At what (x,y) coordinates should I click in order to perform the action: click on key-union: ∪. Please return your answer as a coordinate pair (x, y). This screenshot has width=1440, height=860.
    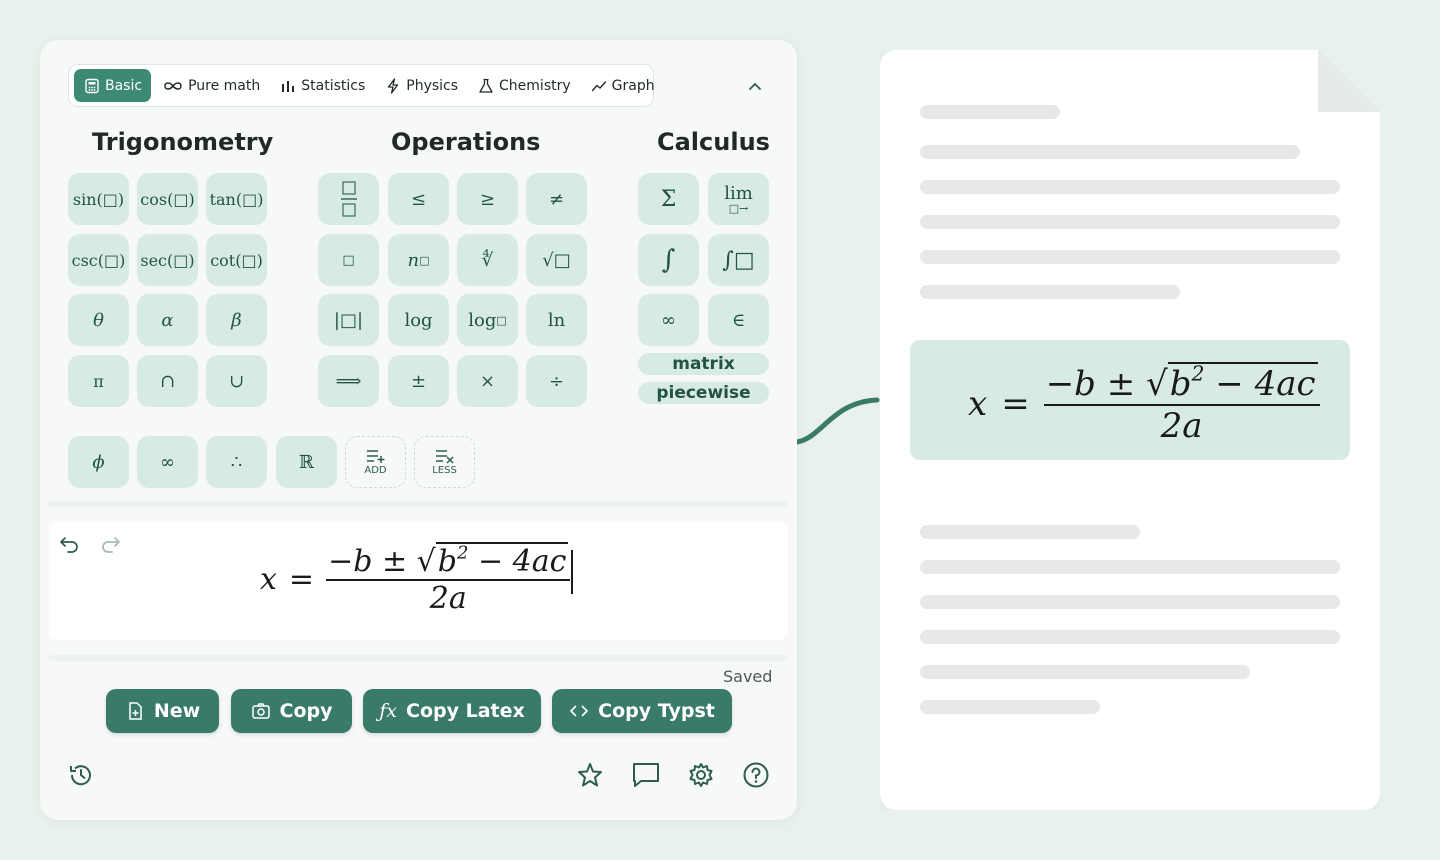
    Looking at the image, I should click on (236, 381).